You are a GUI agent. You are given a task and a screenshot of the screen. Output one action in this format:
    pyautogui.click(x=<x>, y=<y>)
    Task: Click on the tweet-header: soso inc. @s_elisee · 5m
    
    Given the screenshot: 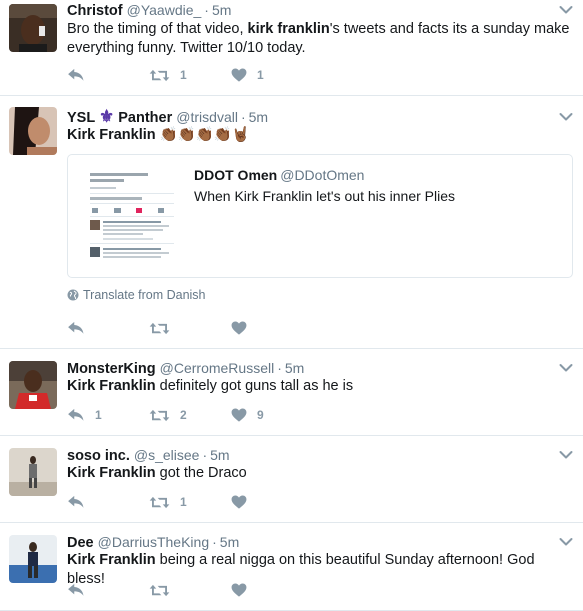 What is the action you would take?
    pyautogui.click(x=148, y=455)
    